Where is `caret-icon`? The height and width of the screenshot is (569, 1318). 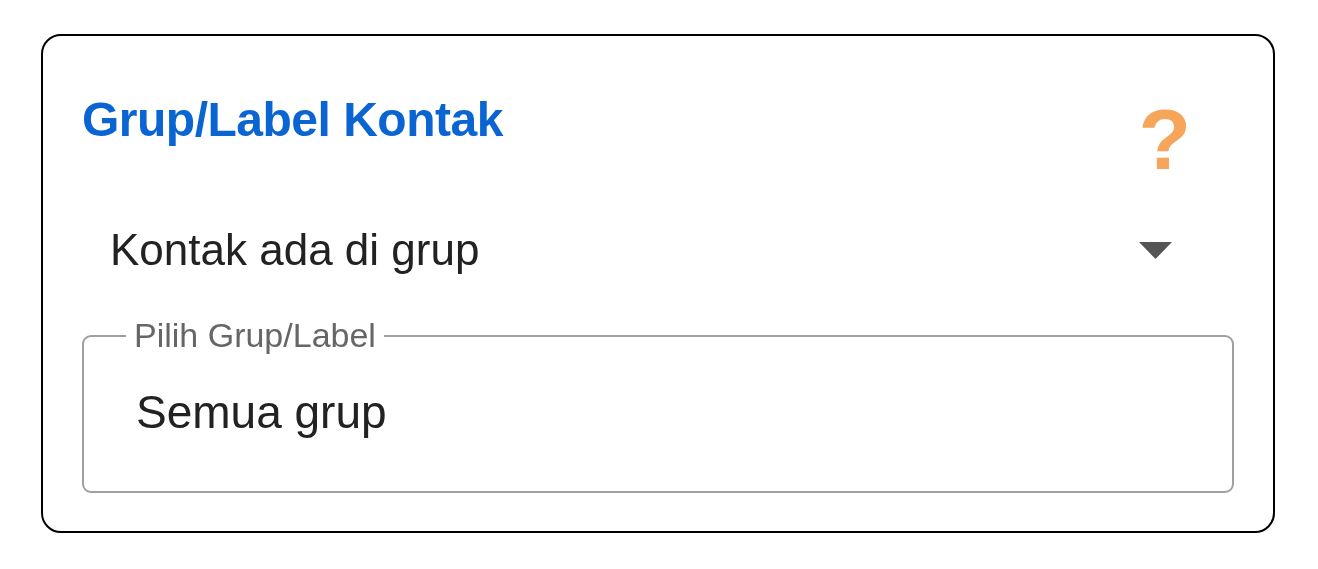 caret-icon is located at coordinates (1155, 250).